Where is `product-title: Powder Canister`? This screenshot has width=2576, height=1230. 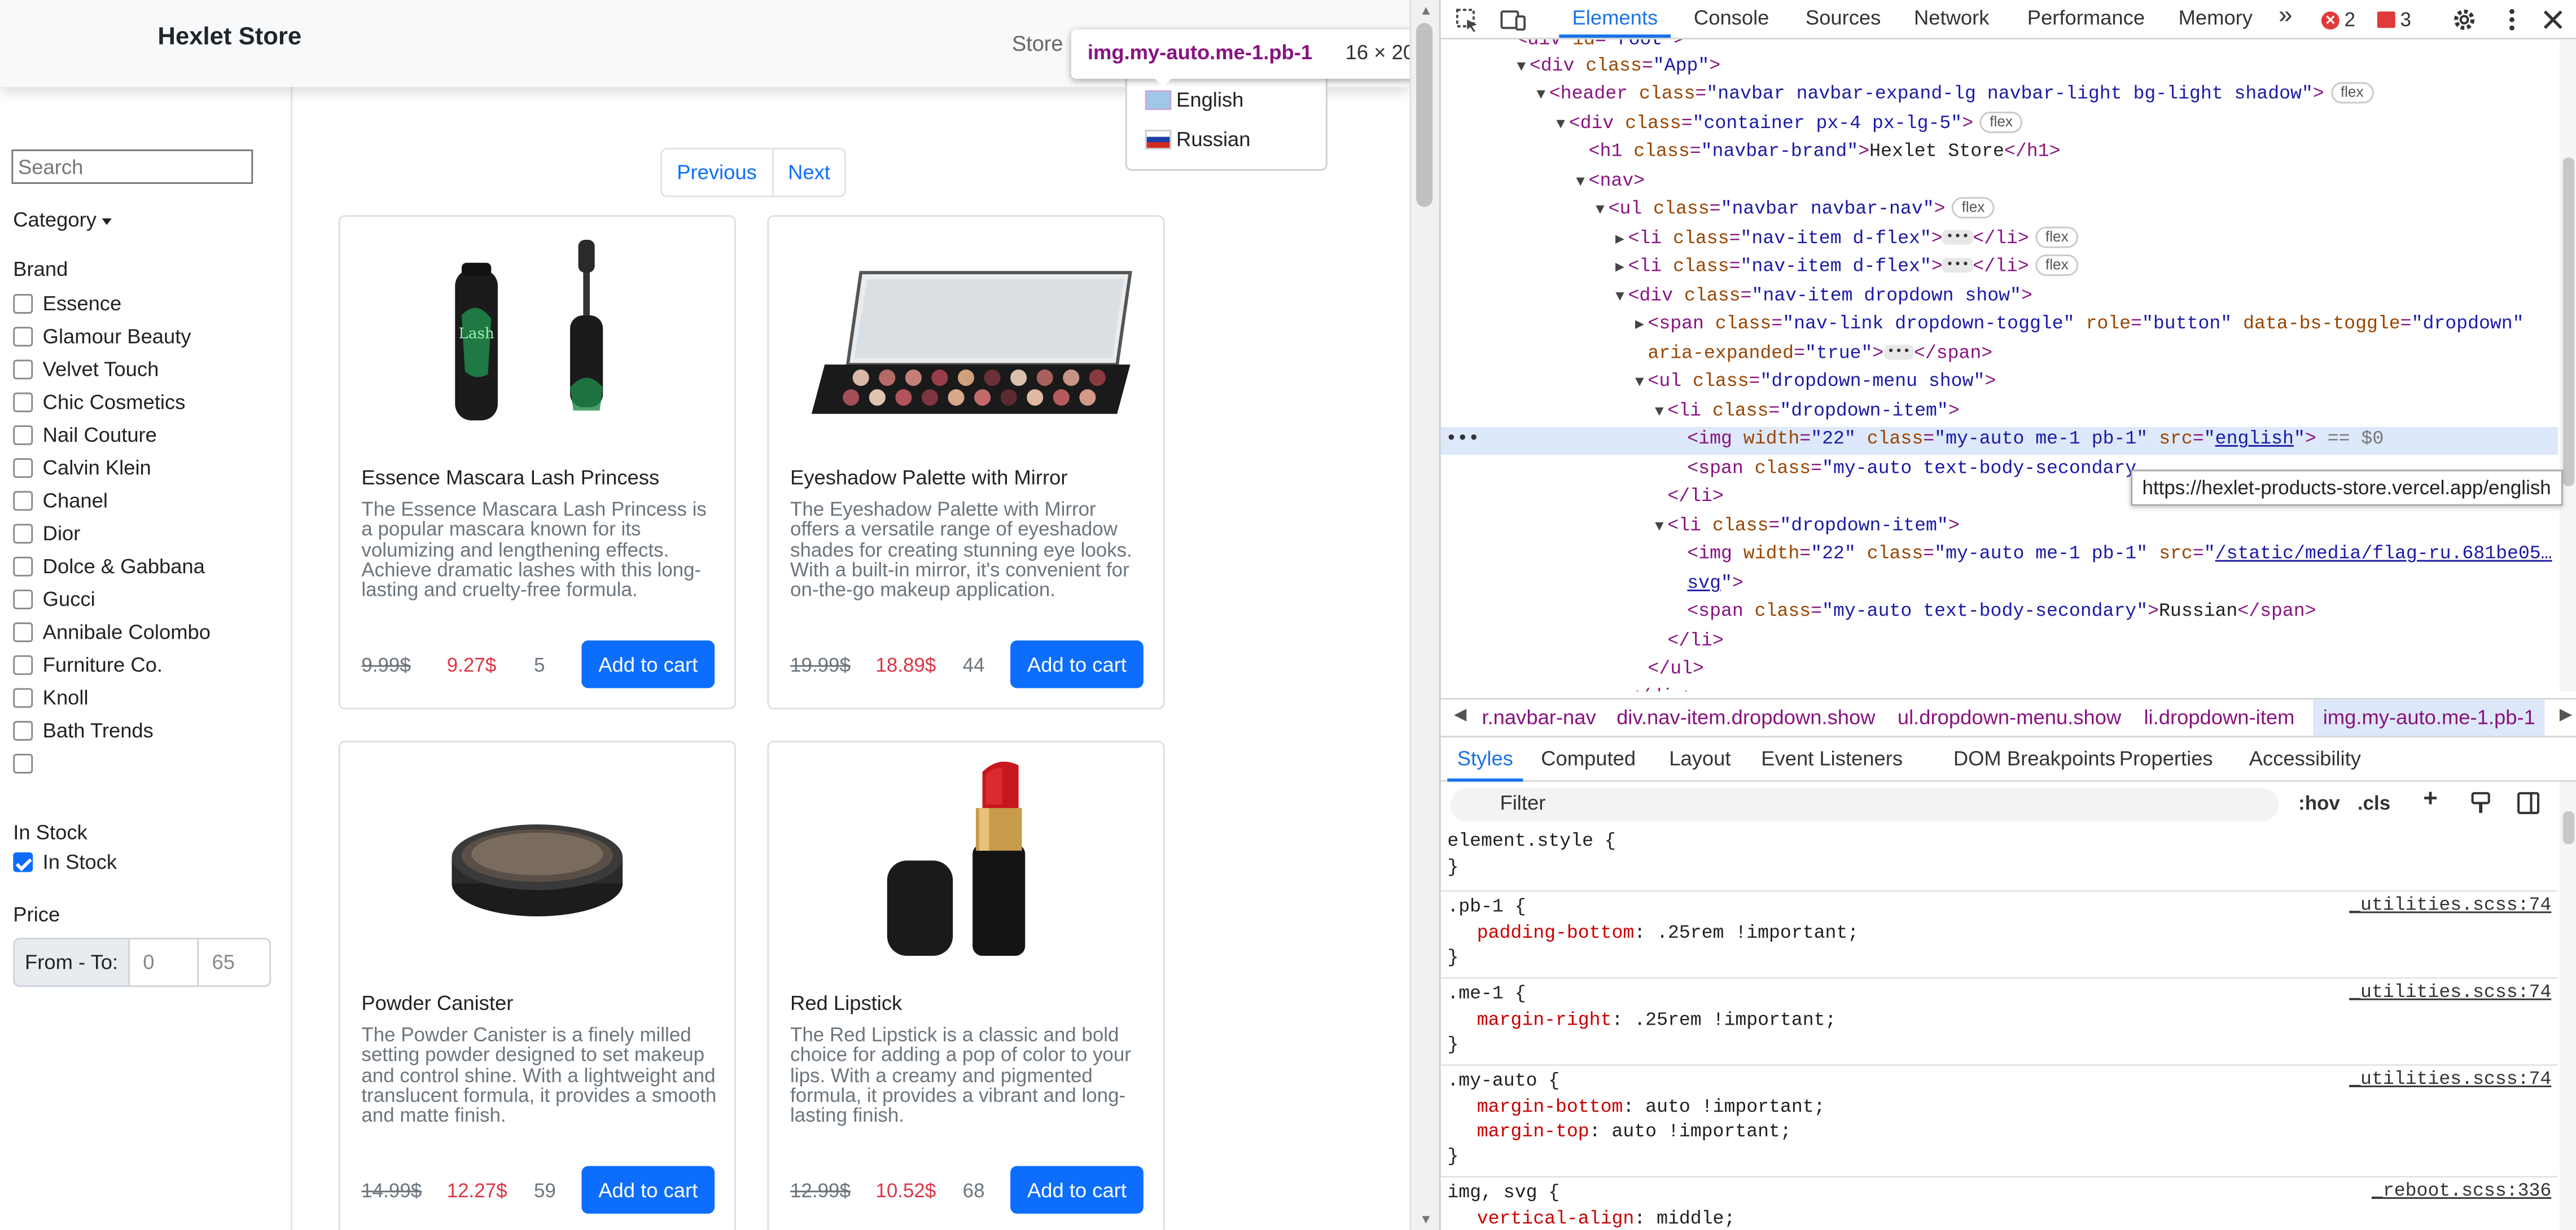 product-title: Powder Canister is located at coordinates (437, 1003).